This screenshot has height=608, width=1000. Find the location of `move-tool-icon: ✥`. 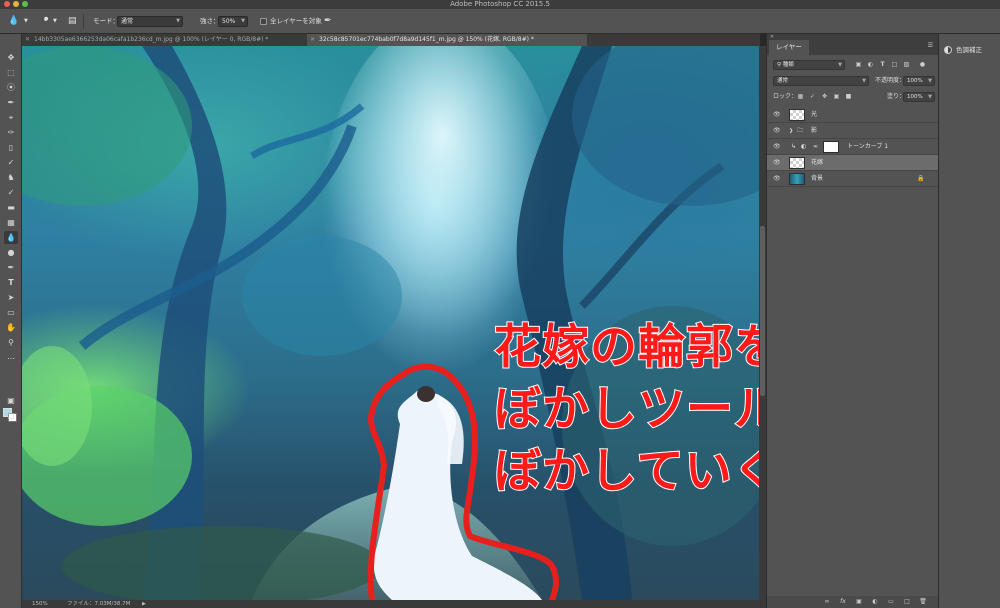

move-tool-icon: ✥ is located at coordinates (11, 57).